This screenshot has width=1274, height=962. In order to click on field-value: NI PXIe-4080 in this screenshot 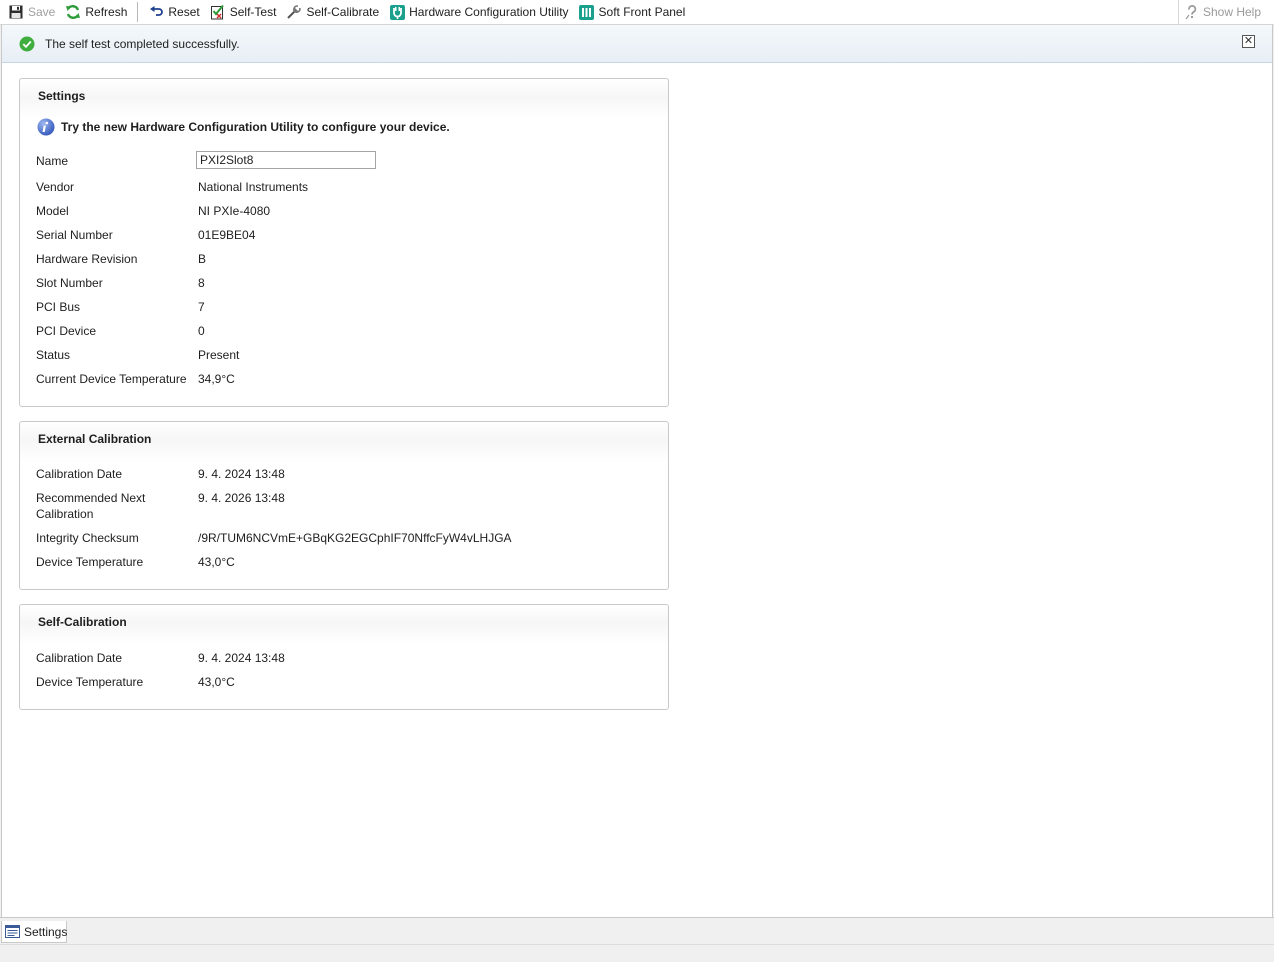, I will do `click(234, 211)`.